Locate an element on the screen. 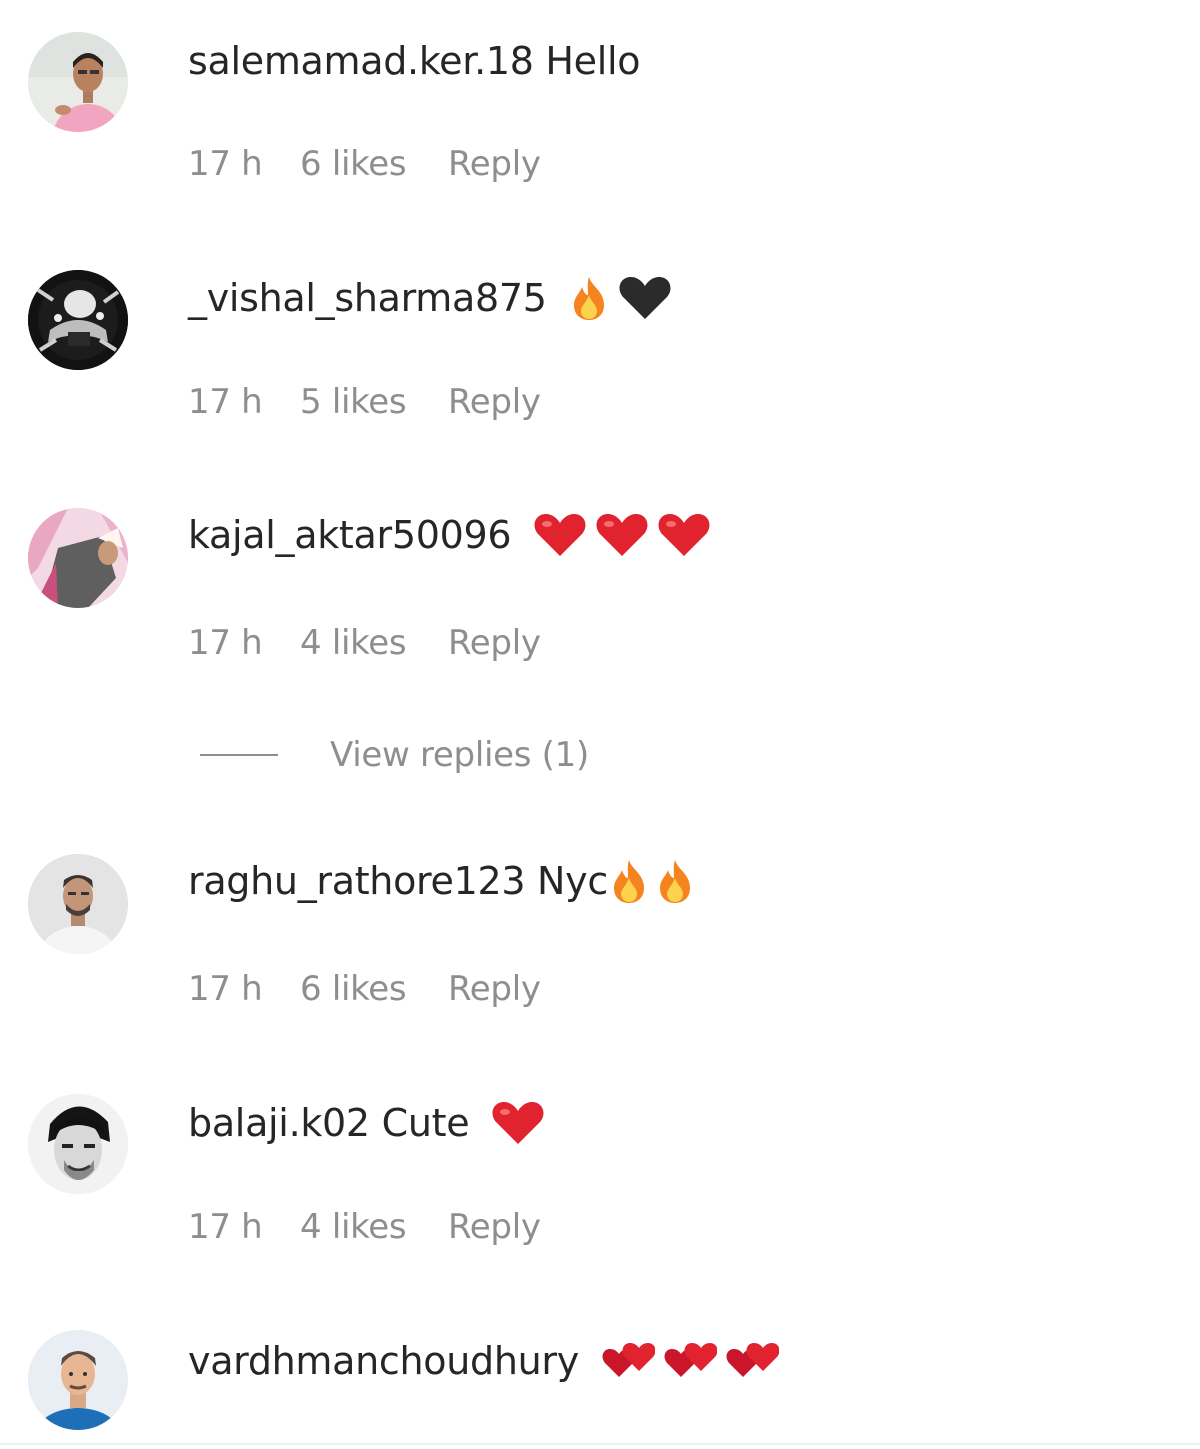 This screenshot has width=1200, height=1449. view-replies-divider is located at coordinates (239, 755).